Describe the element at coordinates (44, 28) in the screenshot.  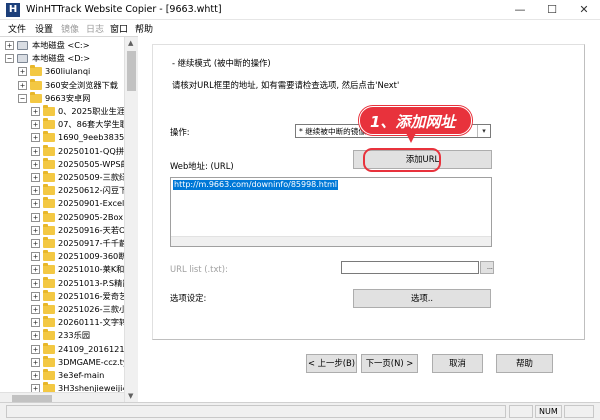
I see `menu-settings: 设置` at that location.